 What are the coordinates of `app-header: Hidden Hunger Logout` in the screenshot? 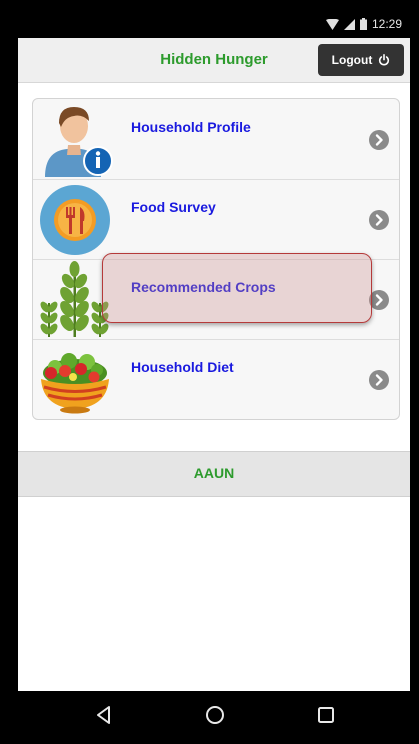 It's located at (214, 60).